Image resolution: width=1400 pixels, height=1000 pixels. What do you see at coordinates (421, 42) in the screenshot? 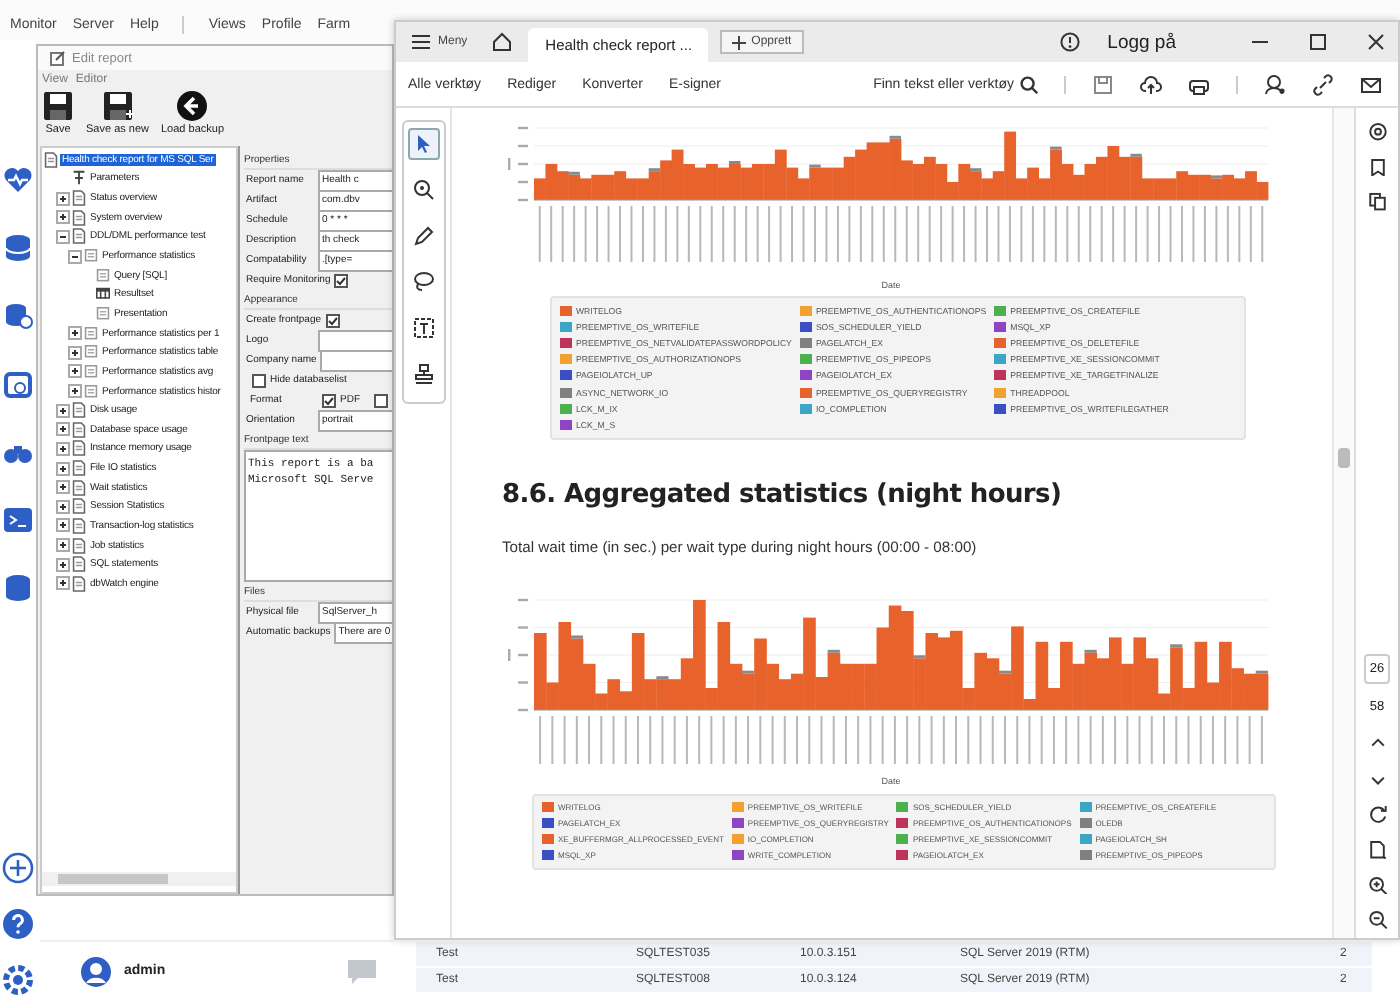
I see `menu-icon` at bounding box center [421, 42].